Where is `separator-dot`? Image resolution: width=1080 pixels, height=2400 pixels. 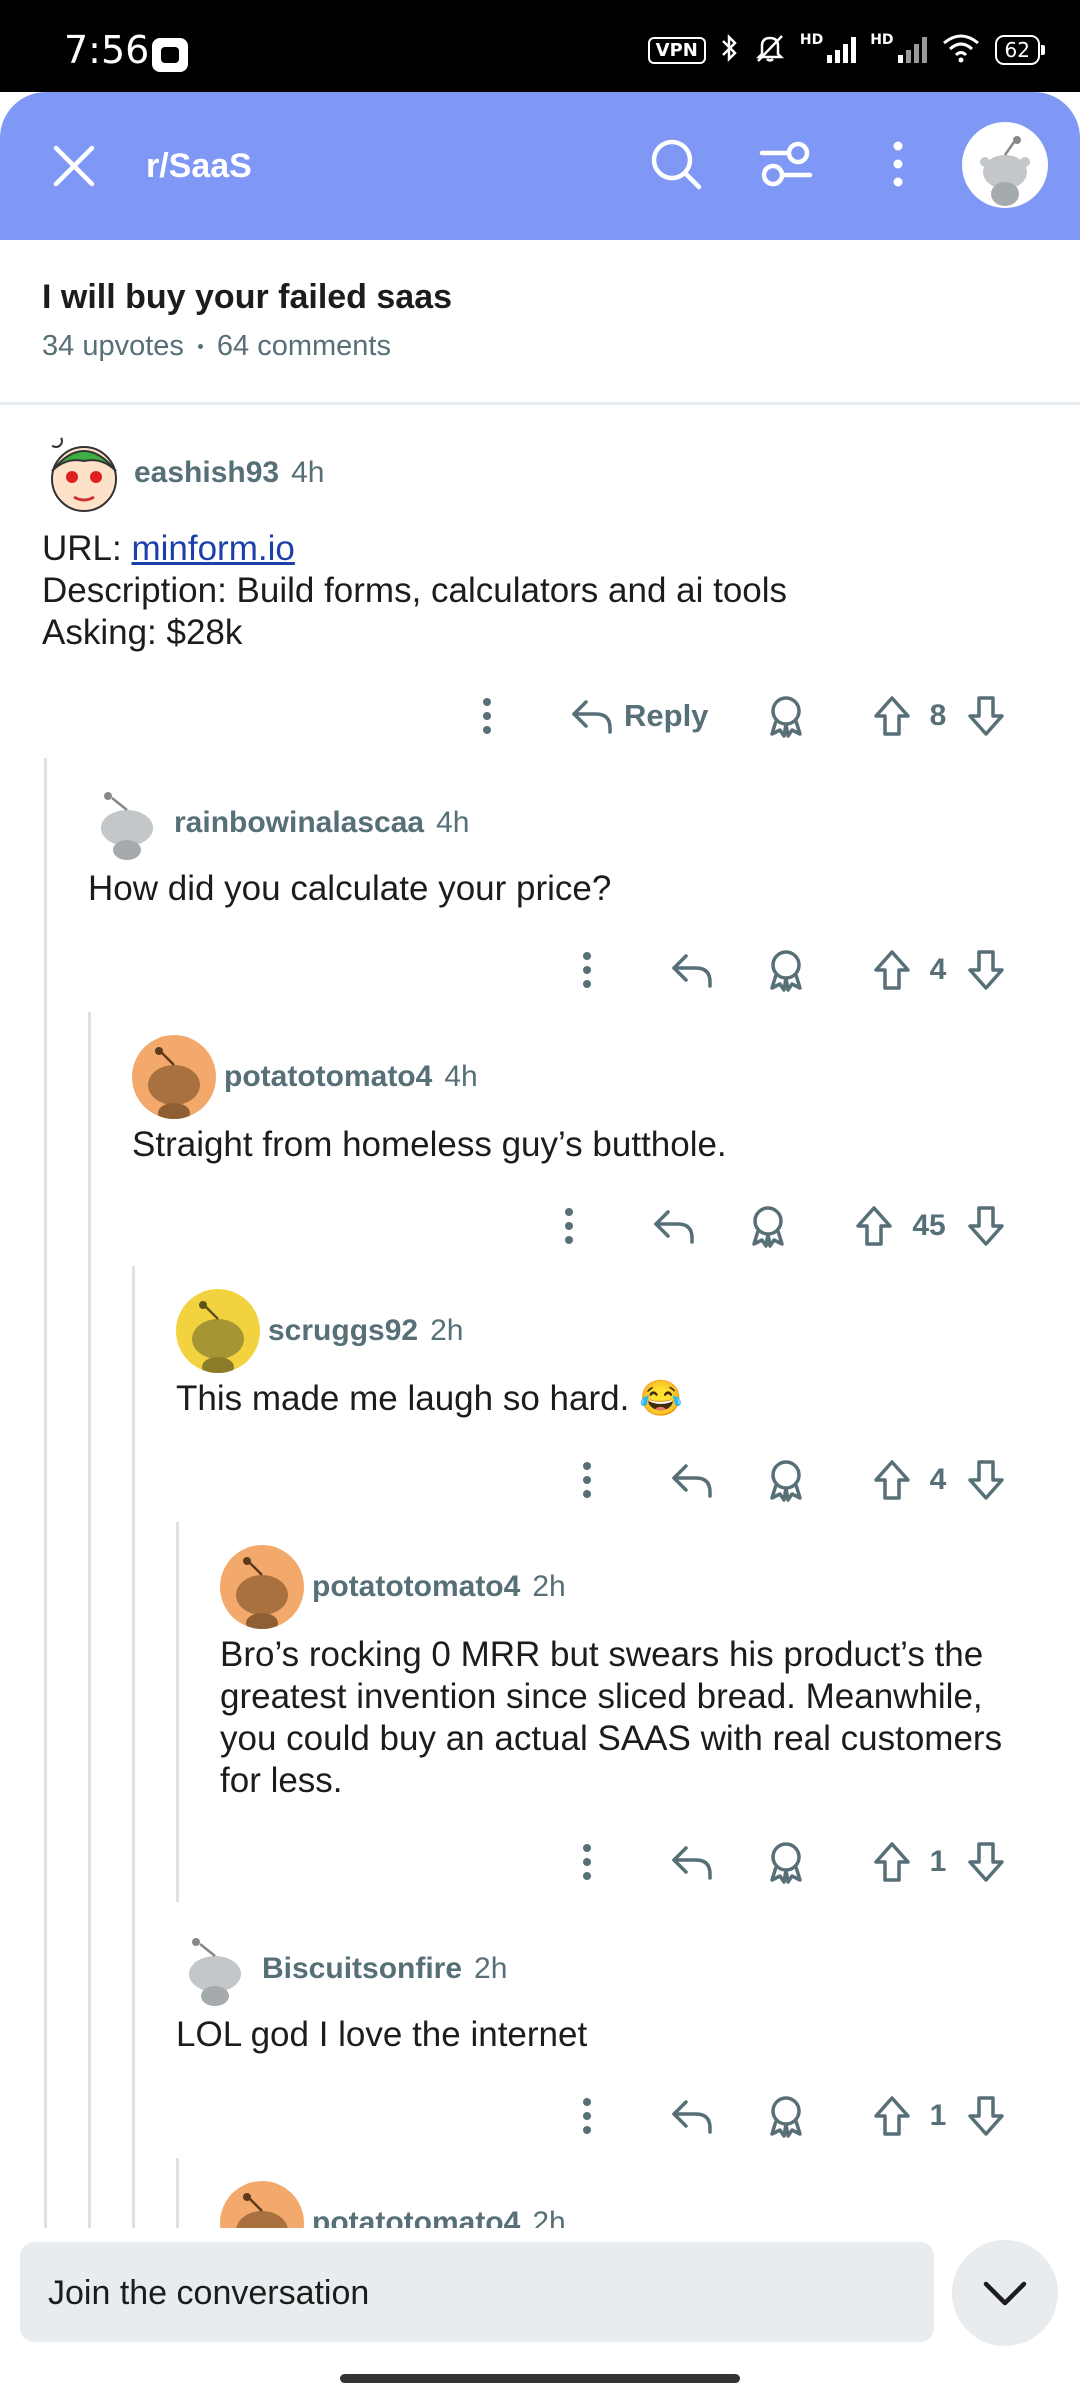
separator-dot is located at coordinates (200, 346).